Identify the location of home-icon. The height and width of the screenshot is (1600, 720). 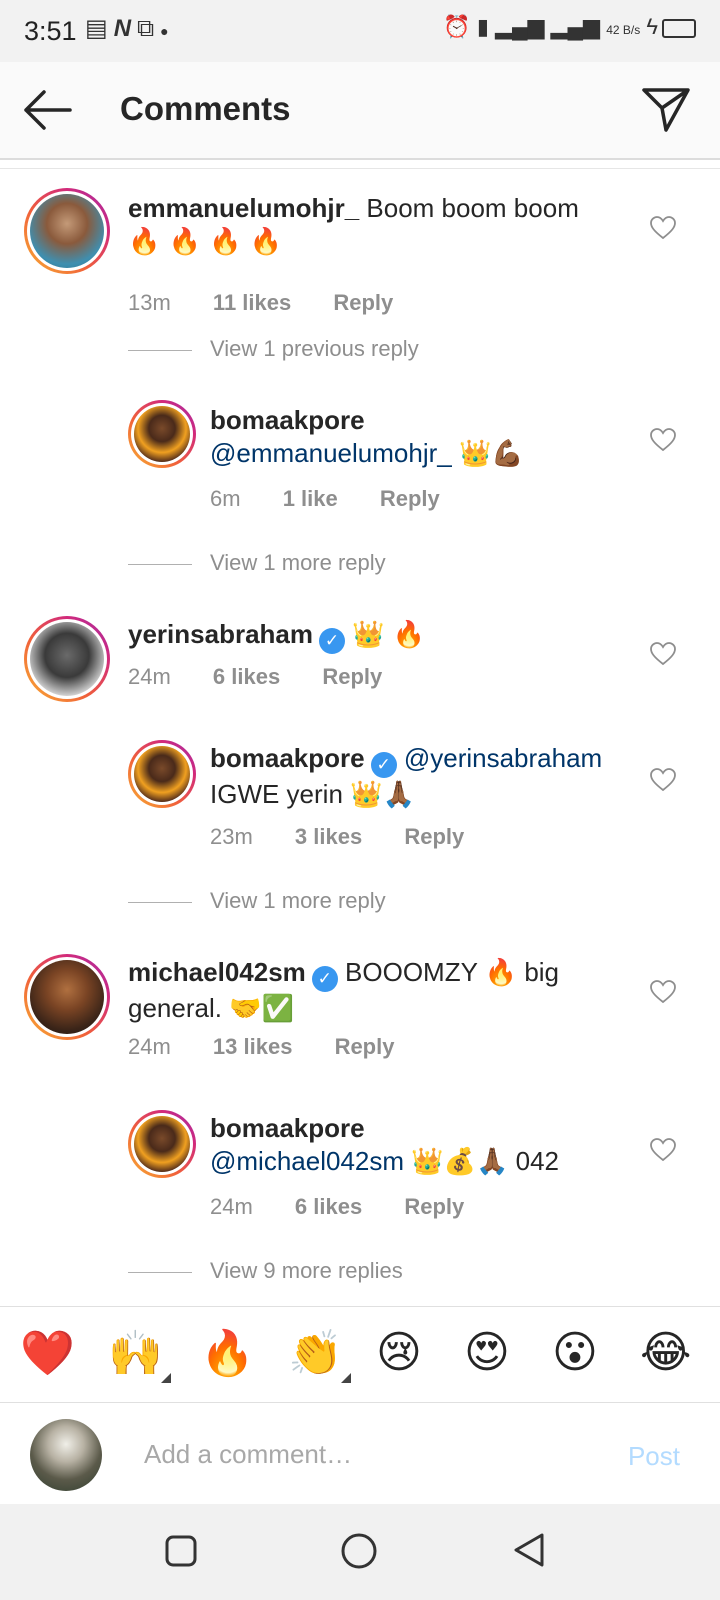
(359, 1551).